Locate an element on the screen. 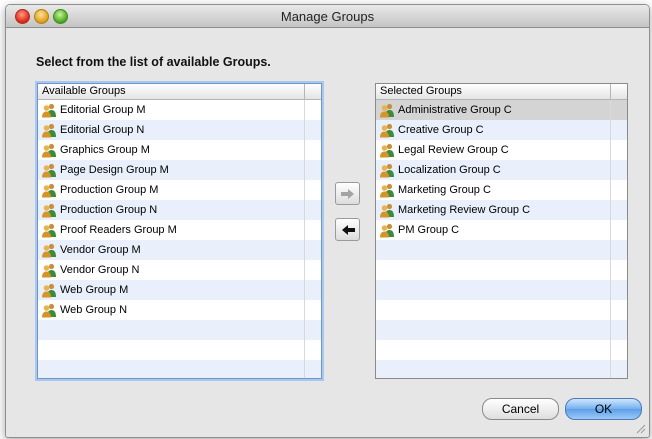  list-item-label: Marketing Review Group C is located at coordinates (464, 210).